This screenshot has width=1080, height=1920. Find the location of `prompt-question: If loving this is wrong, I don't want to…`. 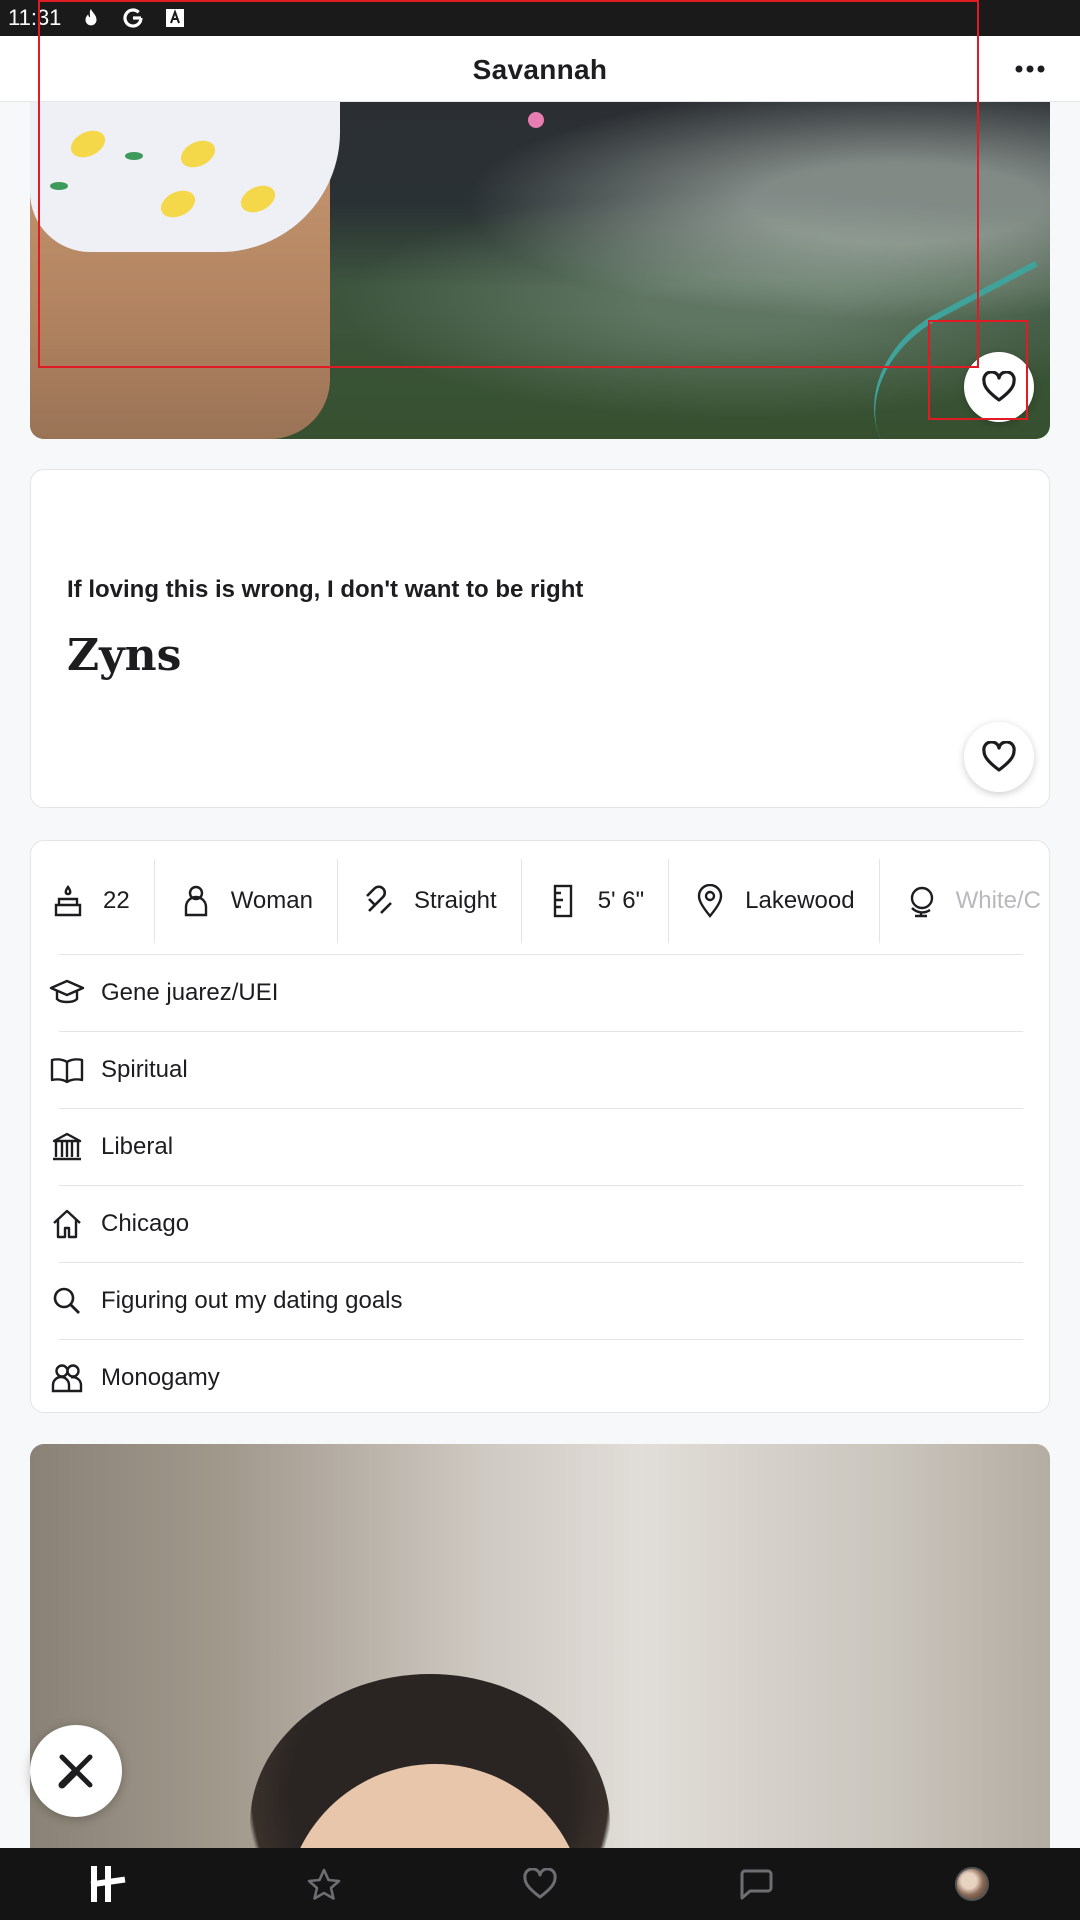

prompt-question: If loving this is wrong, I don't want to… is located at coordinates (325, 589).